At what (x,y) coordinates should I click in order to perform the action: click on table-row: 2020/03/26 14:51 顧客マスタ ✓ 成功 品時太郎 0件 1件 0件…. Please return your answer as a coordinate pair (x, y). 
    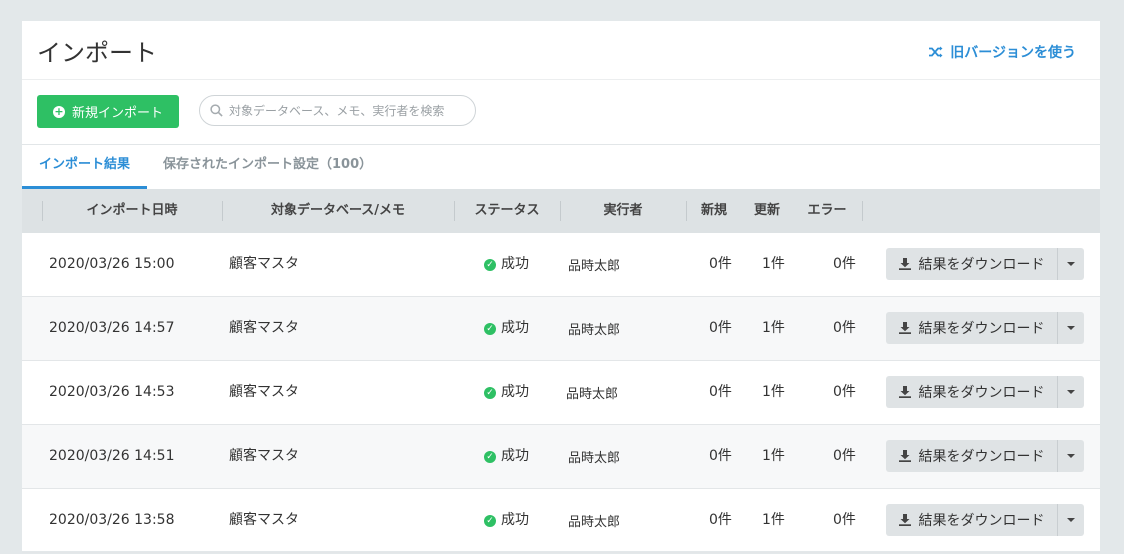
    Looking at the image, I should click on (561, 457).